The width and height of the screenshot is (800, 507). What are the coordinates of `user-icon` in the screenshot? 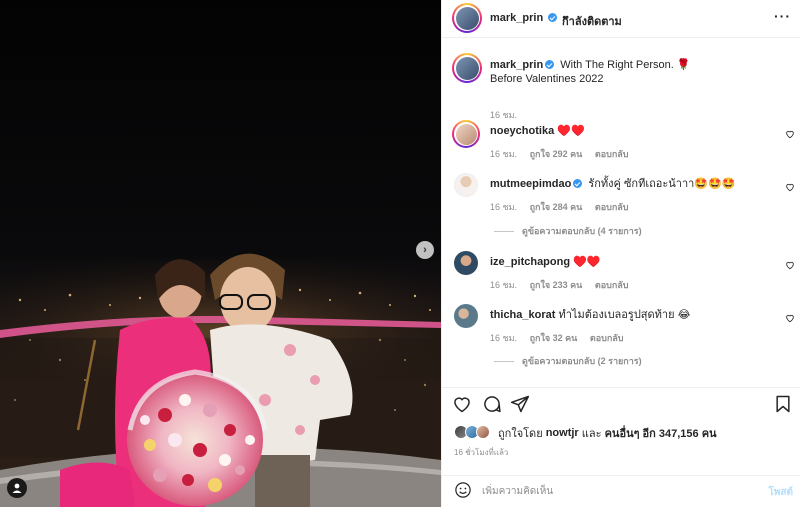 It's located at (17, 488).